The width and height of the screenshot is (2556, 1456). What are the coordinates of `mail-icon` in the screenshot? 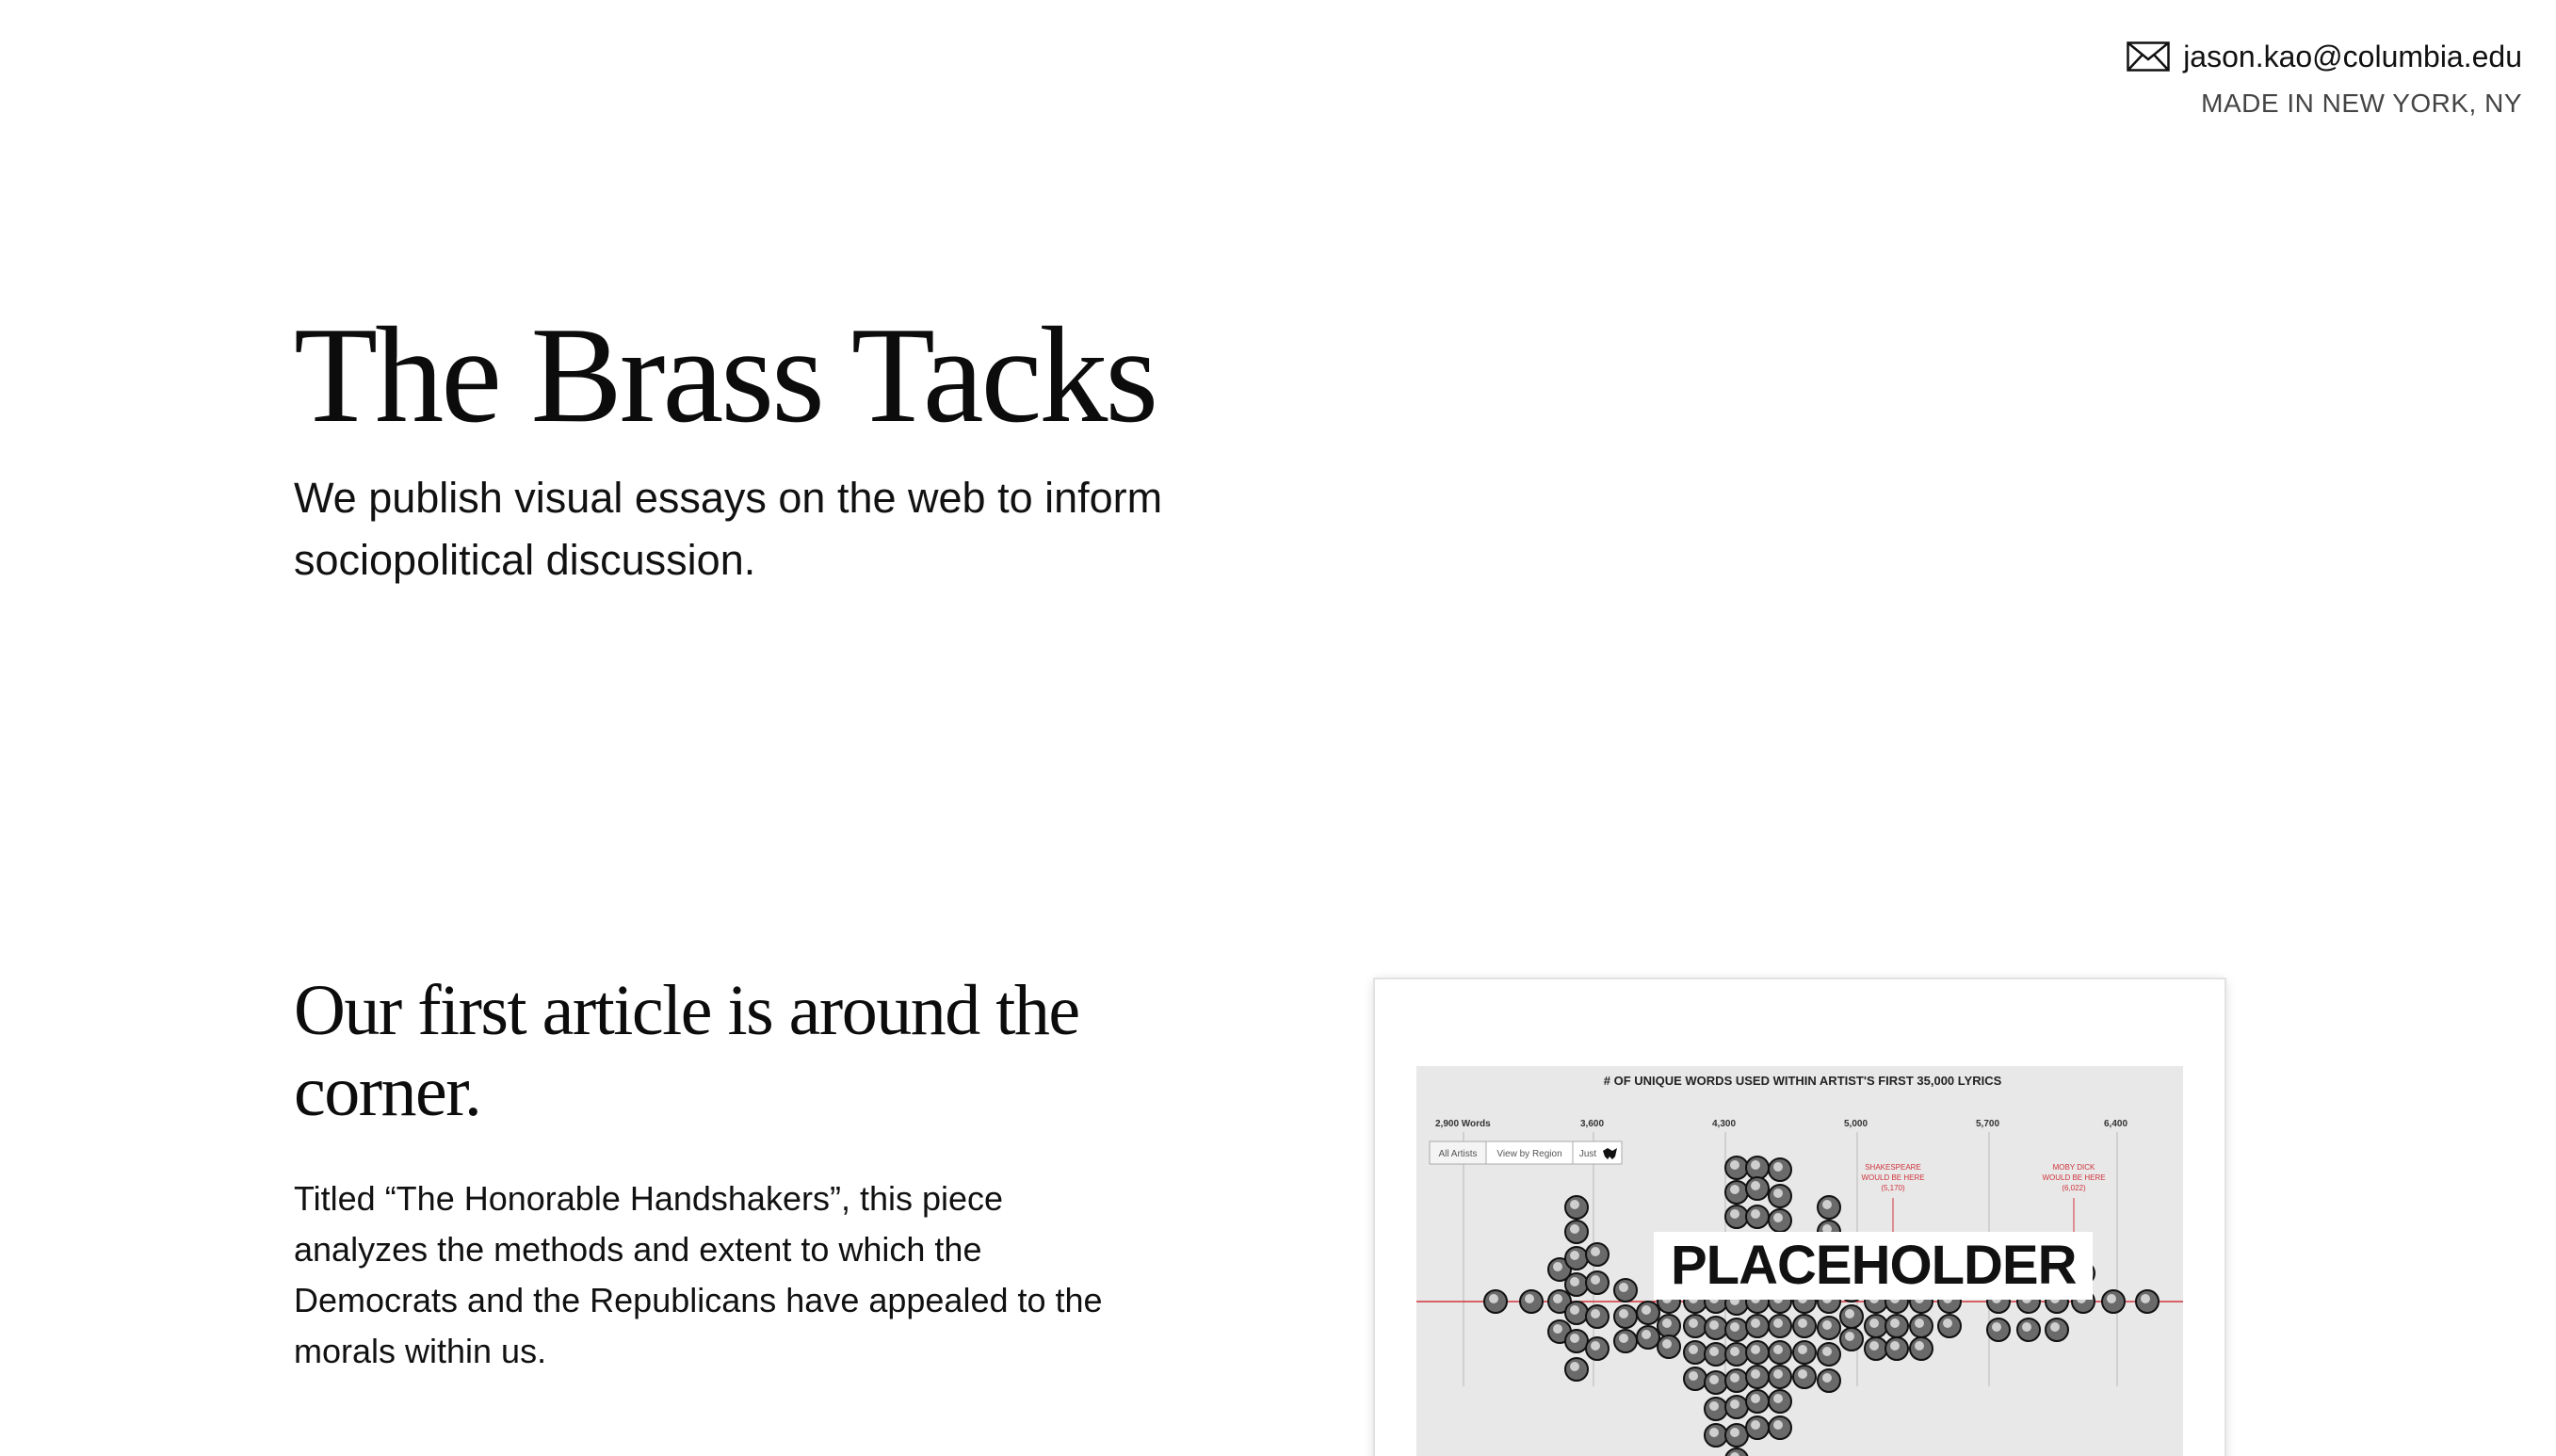 It's located at (2148, 56).